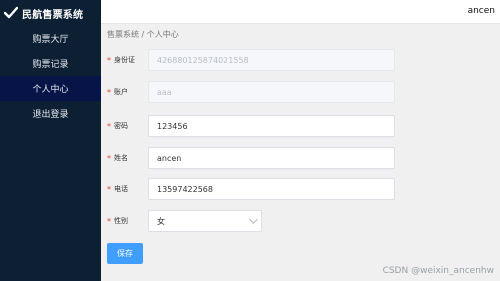  What do you see at coordinates (481, 11) in the screenshot?
I see `username-menu: ancen` at bounding box center [481, 11].